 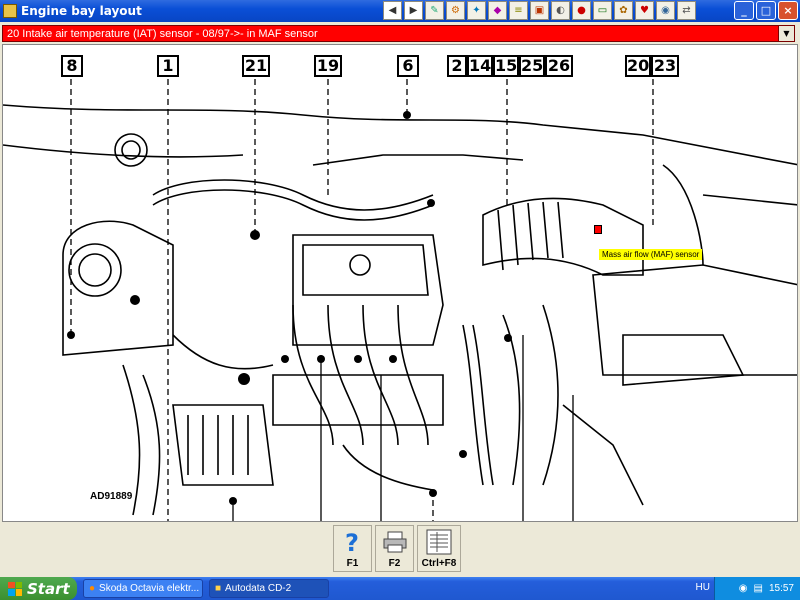 I want to click on callout-26: 26, so click(x=559, y=66).